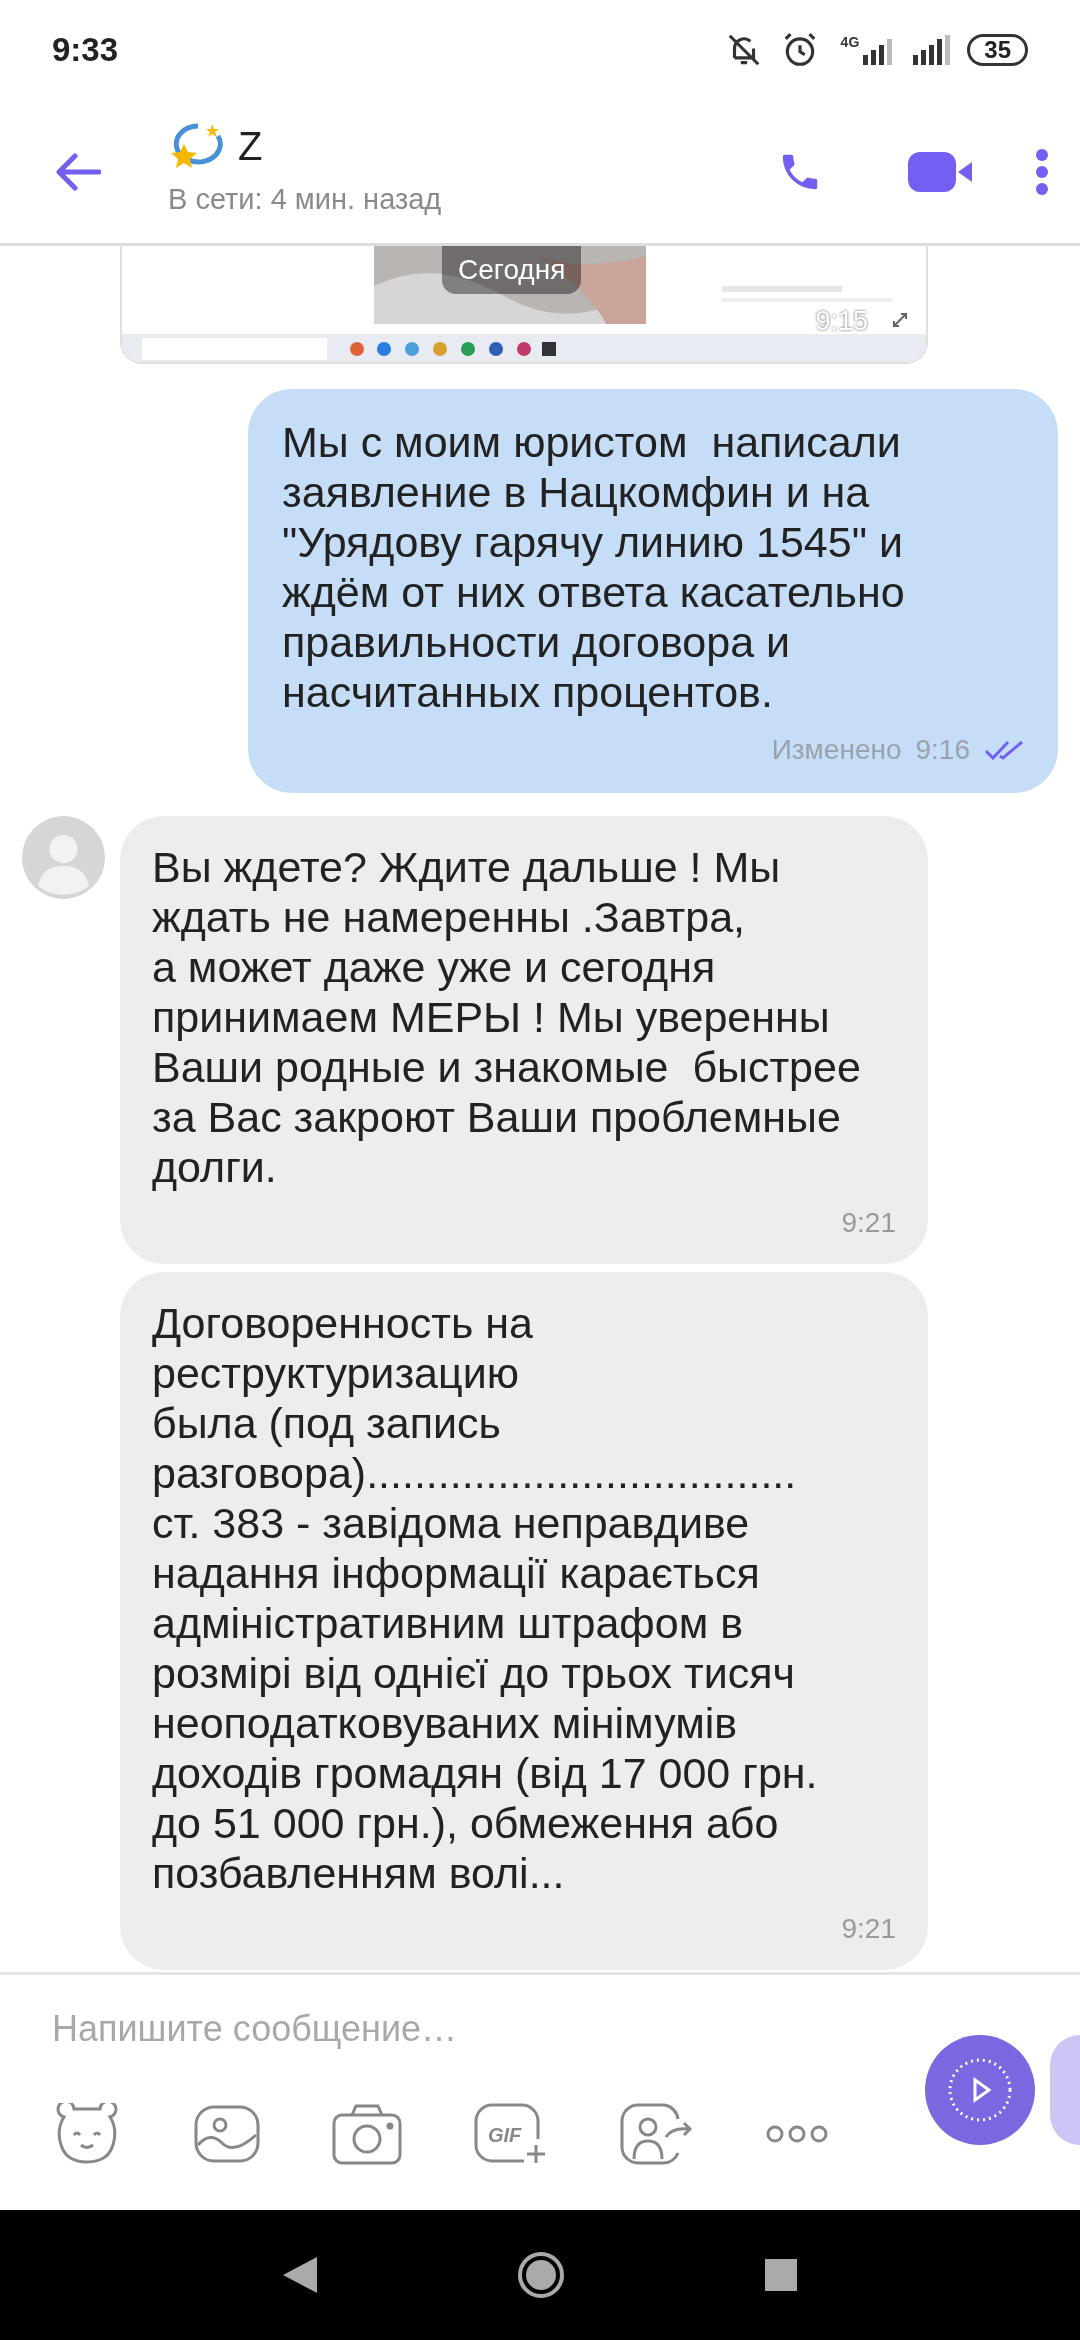  What do you see at coordinates (227, 2134) in the screenshot?
I see `gallery-icon` at bounding box center [227, 2134].